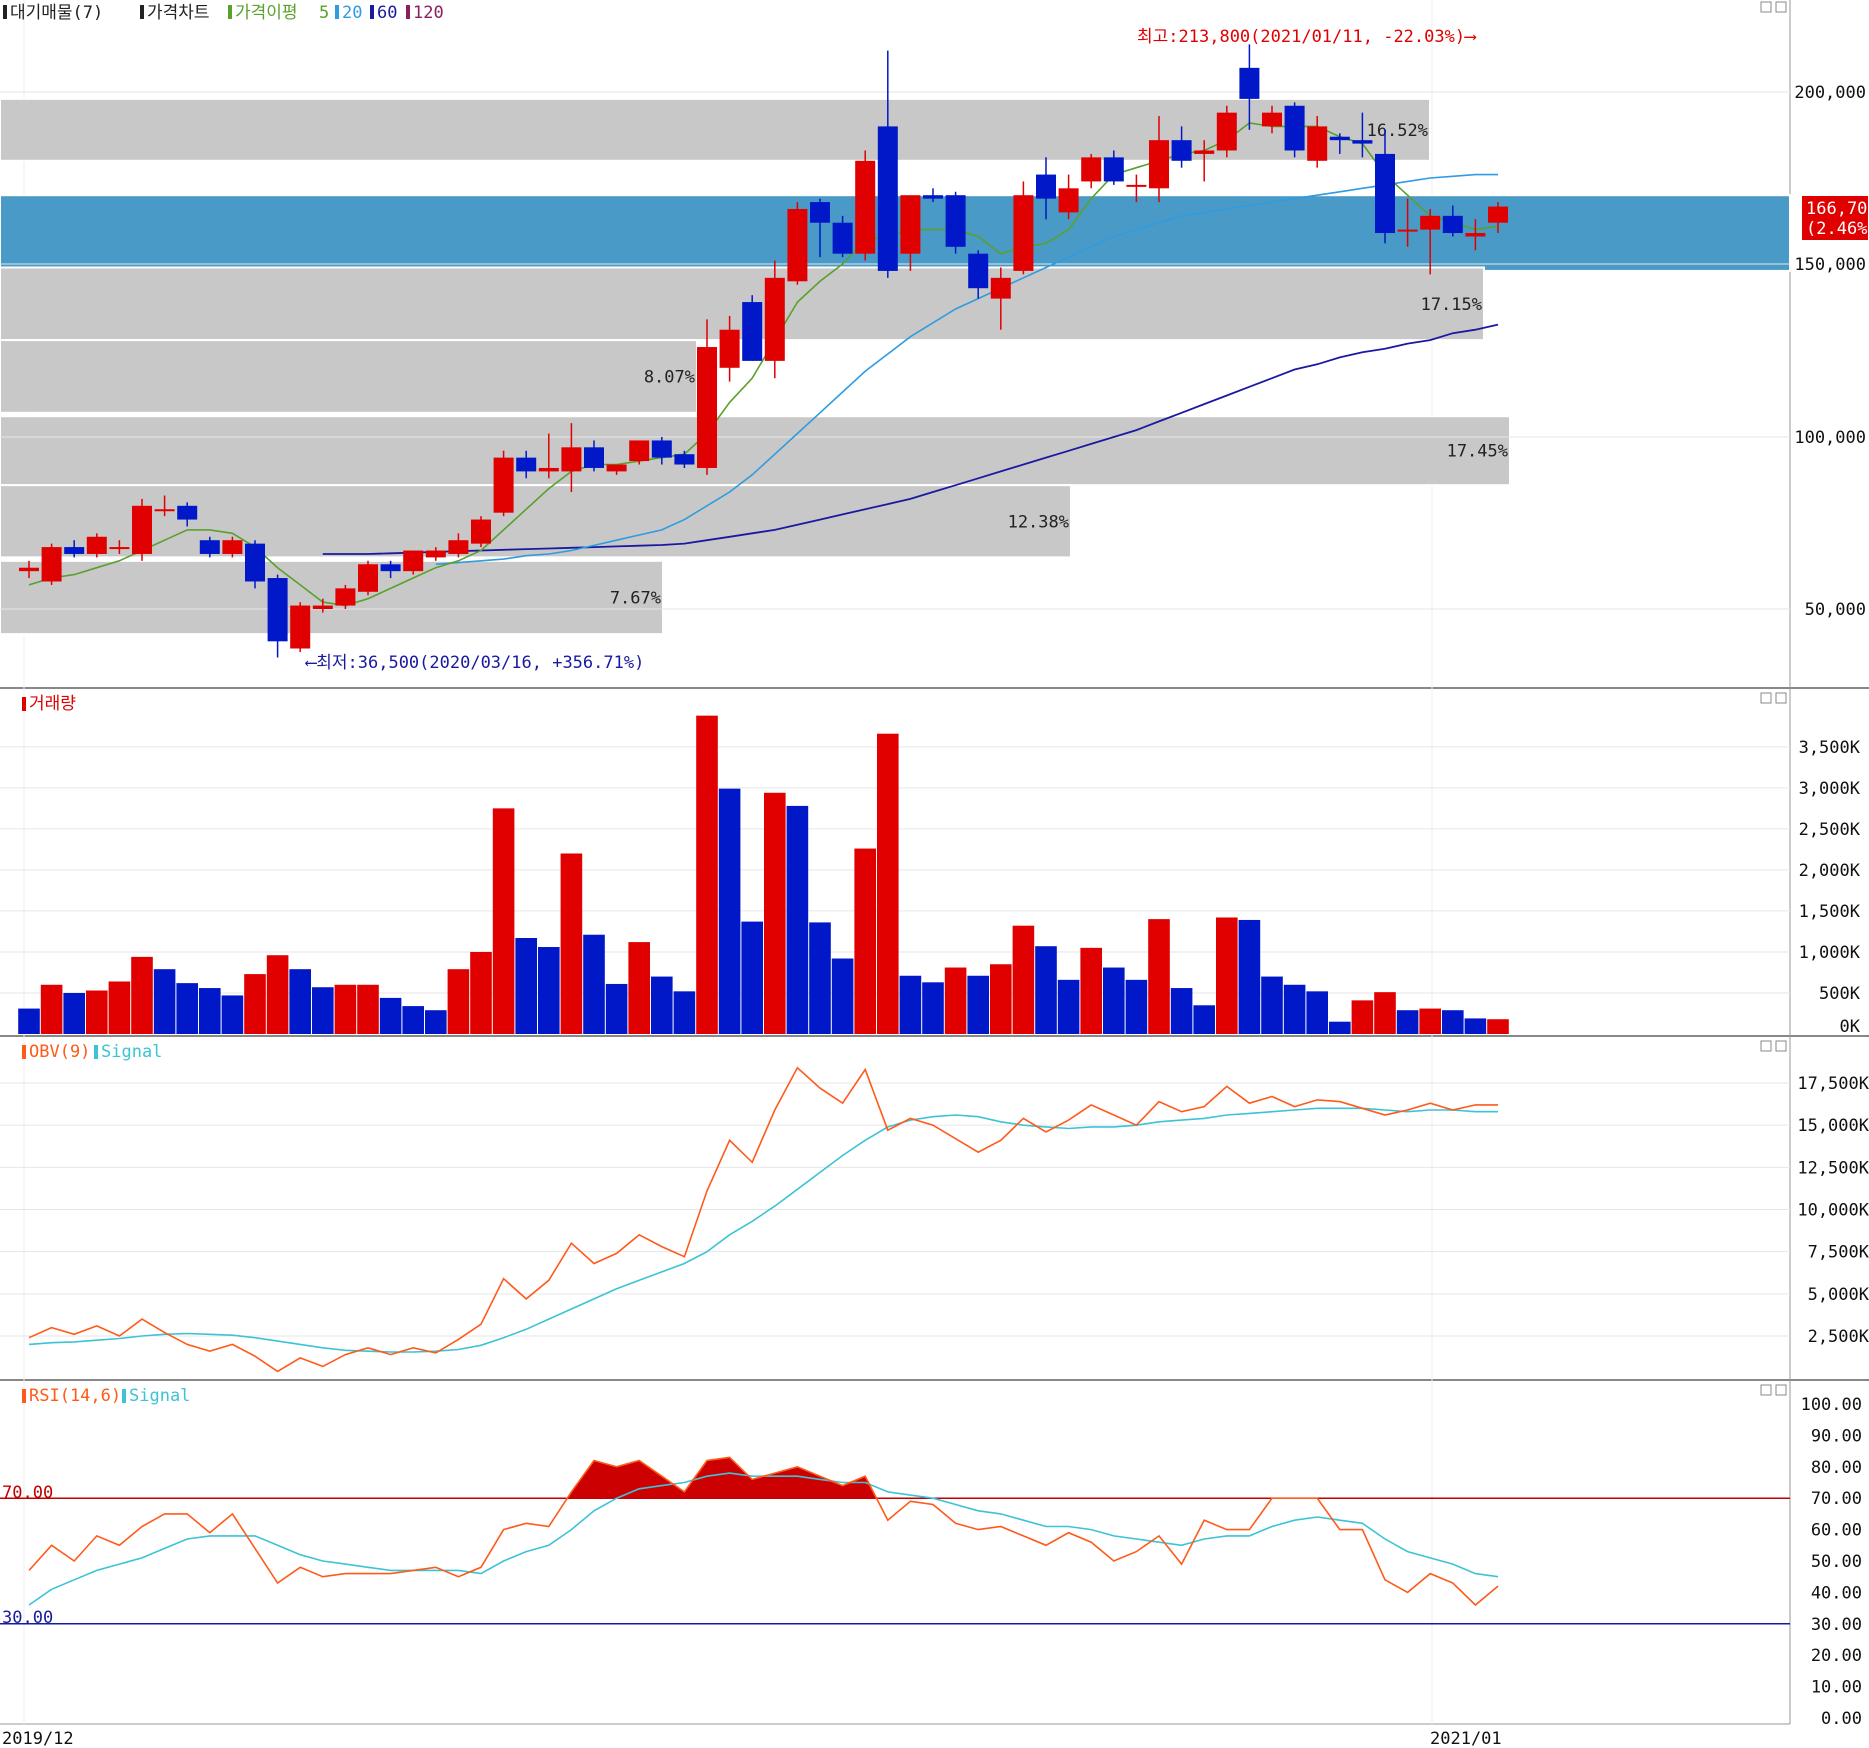  What do you see at coordinates (1830, 438) in the screenshot?
I see `price-tick-label: 100,000` at bounding box center [1830, 438].